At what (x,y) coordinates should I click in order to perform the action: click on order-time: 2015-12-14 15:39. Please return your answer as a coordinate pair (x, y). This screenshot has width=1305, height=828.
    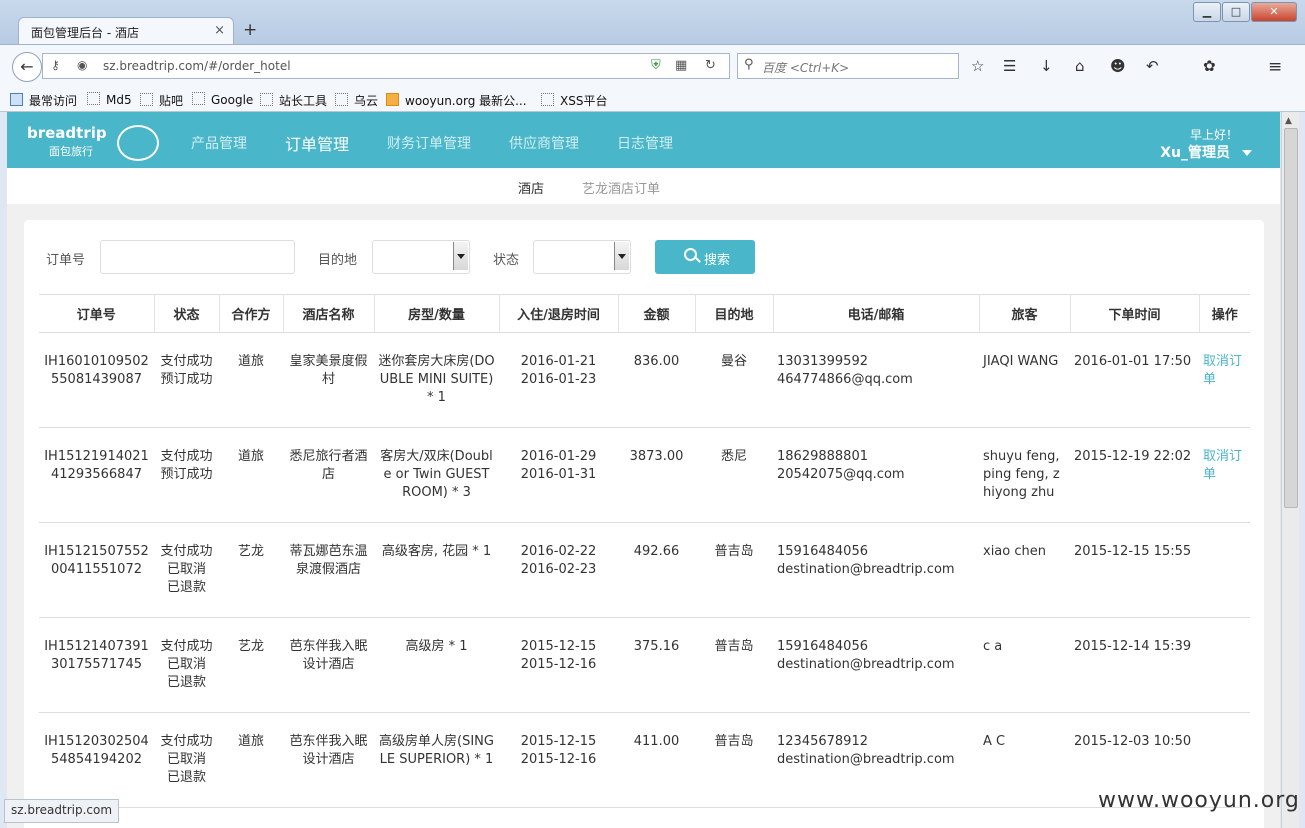
    Looking at the image, I should click on (1134, 665).